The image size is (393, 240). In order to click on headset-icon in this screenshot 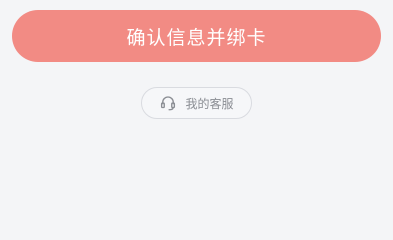, I will do `click(168, 103)`.